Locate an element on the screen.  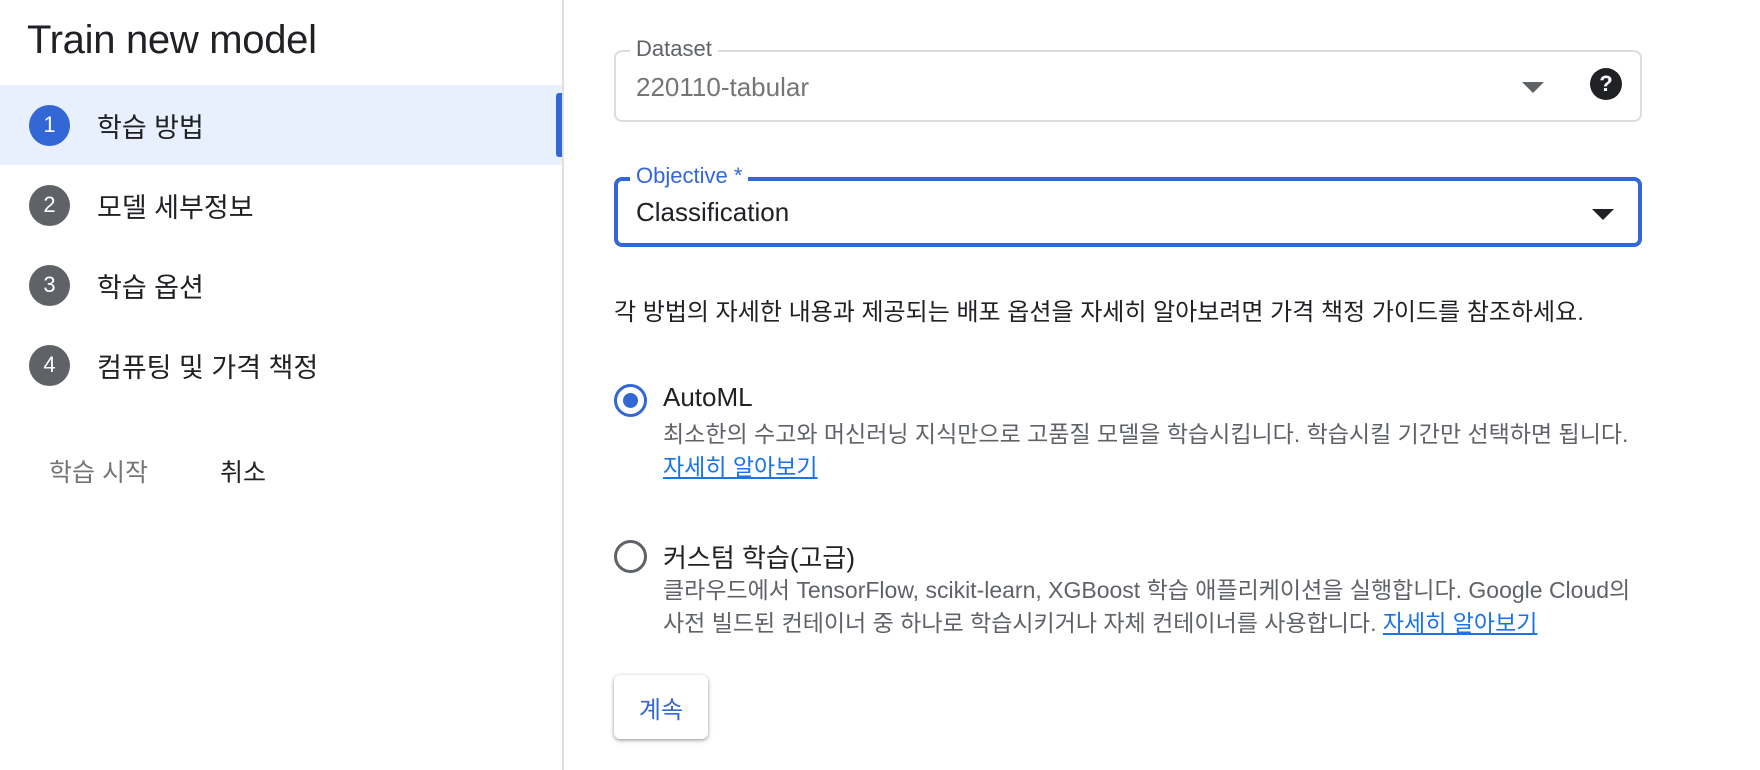
step-training-options: 3 학습 옵션 is located at coordinates (281, 285).